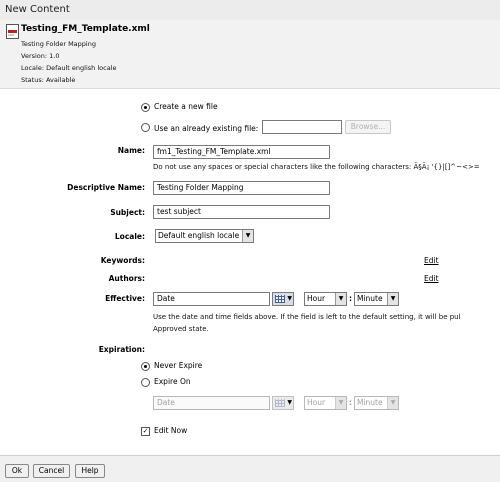  I want to click on effective-help-line2: Approved state., so click(181, 329).